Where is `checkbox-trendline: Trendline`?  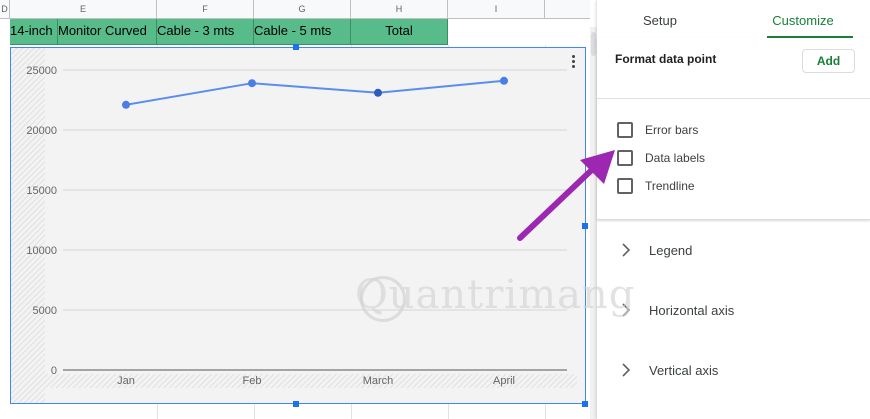
checkbox-trendline: Trendline is located at coordinates (656, 186).